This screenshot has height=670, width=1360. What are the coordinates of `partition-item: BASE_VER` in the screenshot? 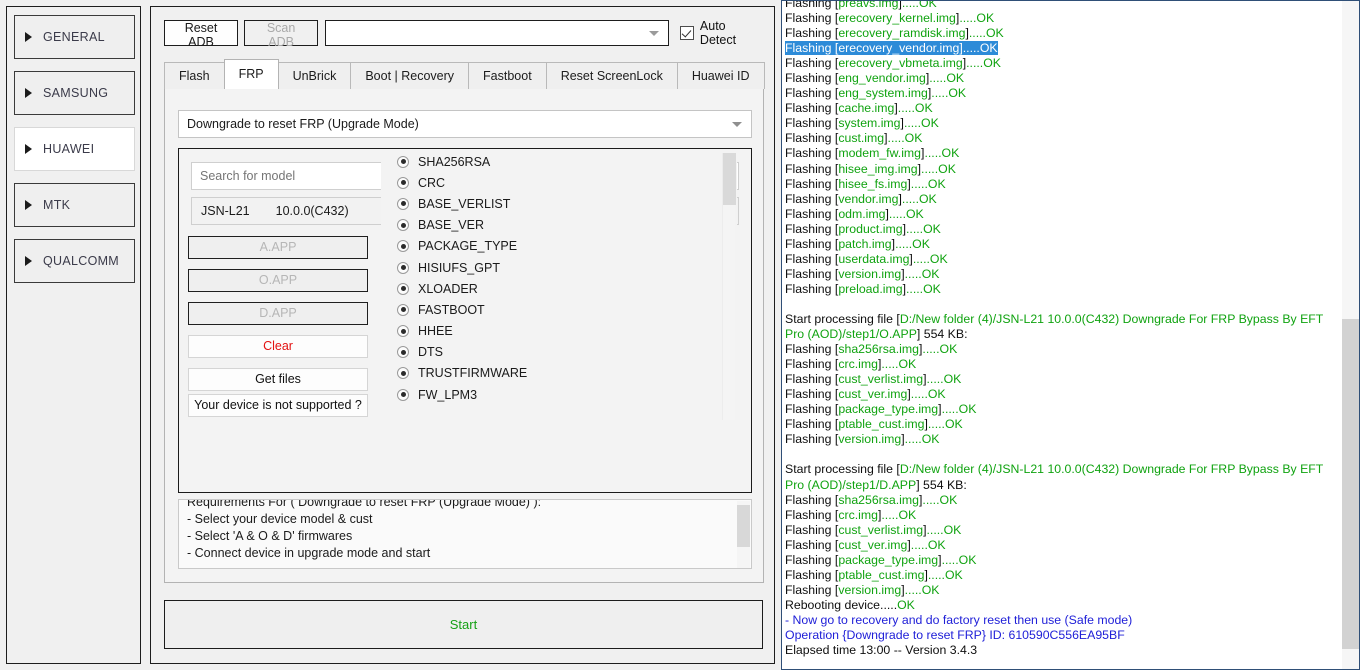 It's located at (559, 225).